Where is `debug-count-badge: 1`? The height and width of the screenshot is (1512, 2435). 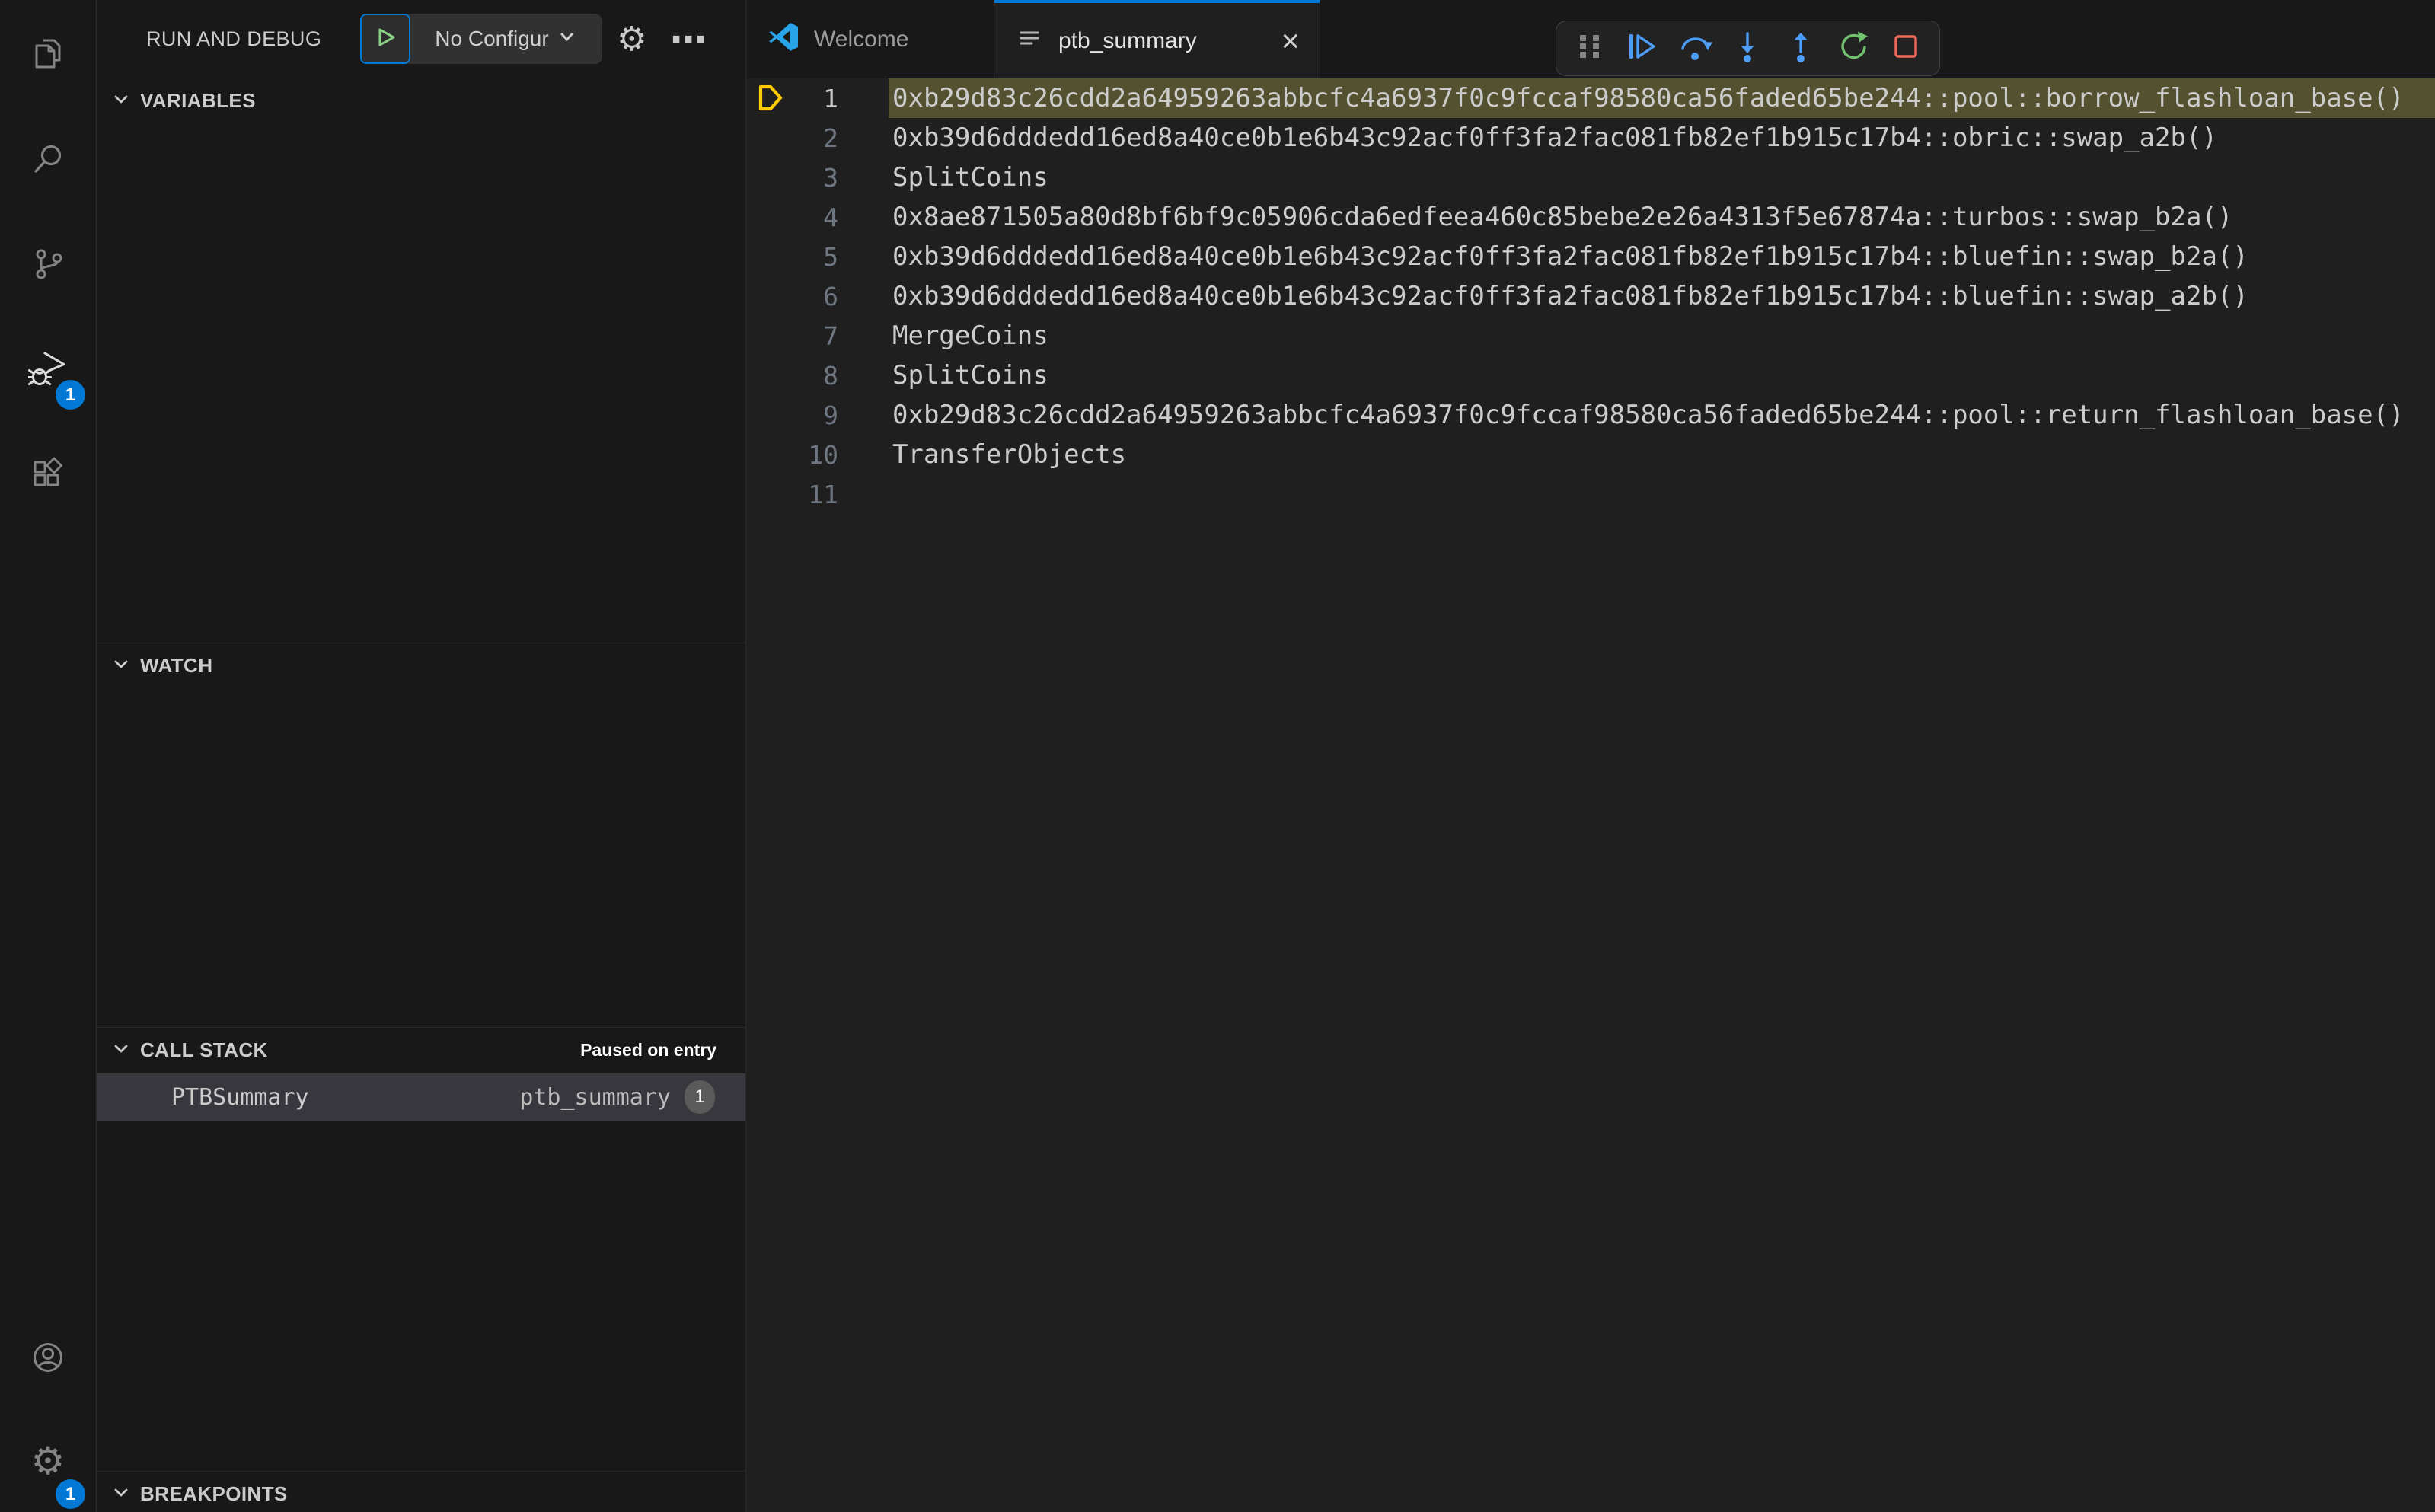 debug-count-badge: 1 is located at coordinates (70, 395).